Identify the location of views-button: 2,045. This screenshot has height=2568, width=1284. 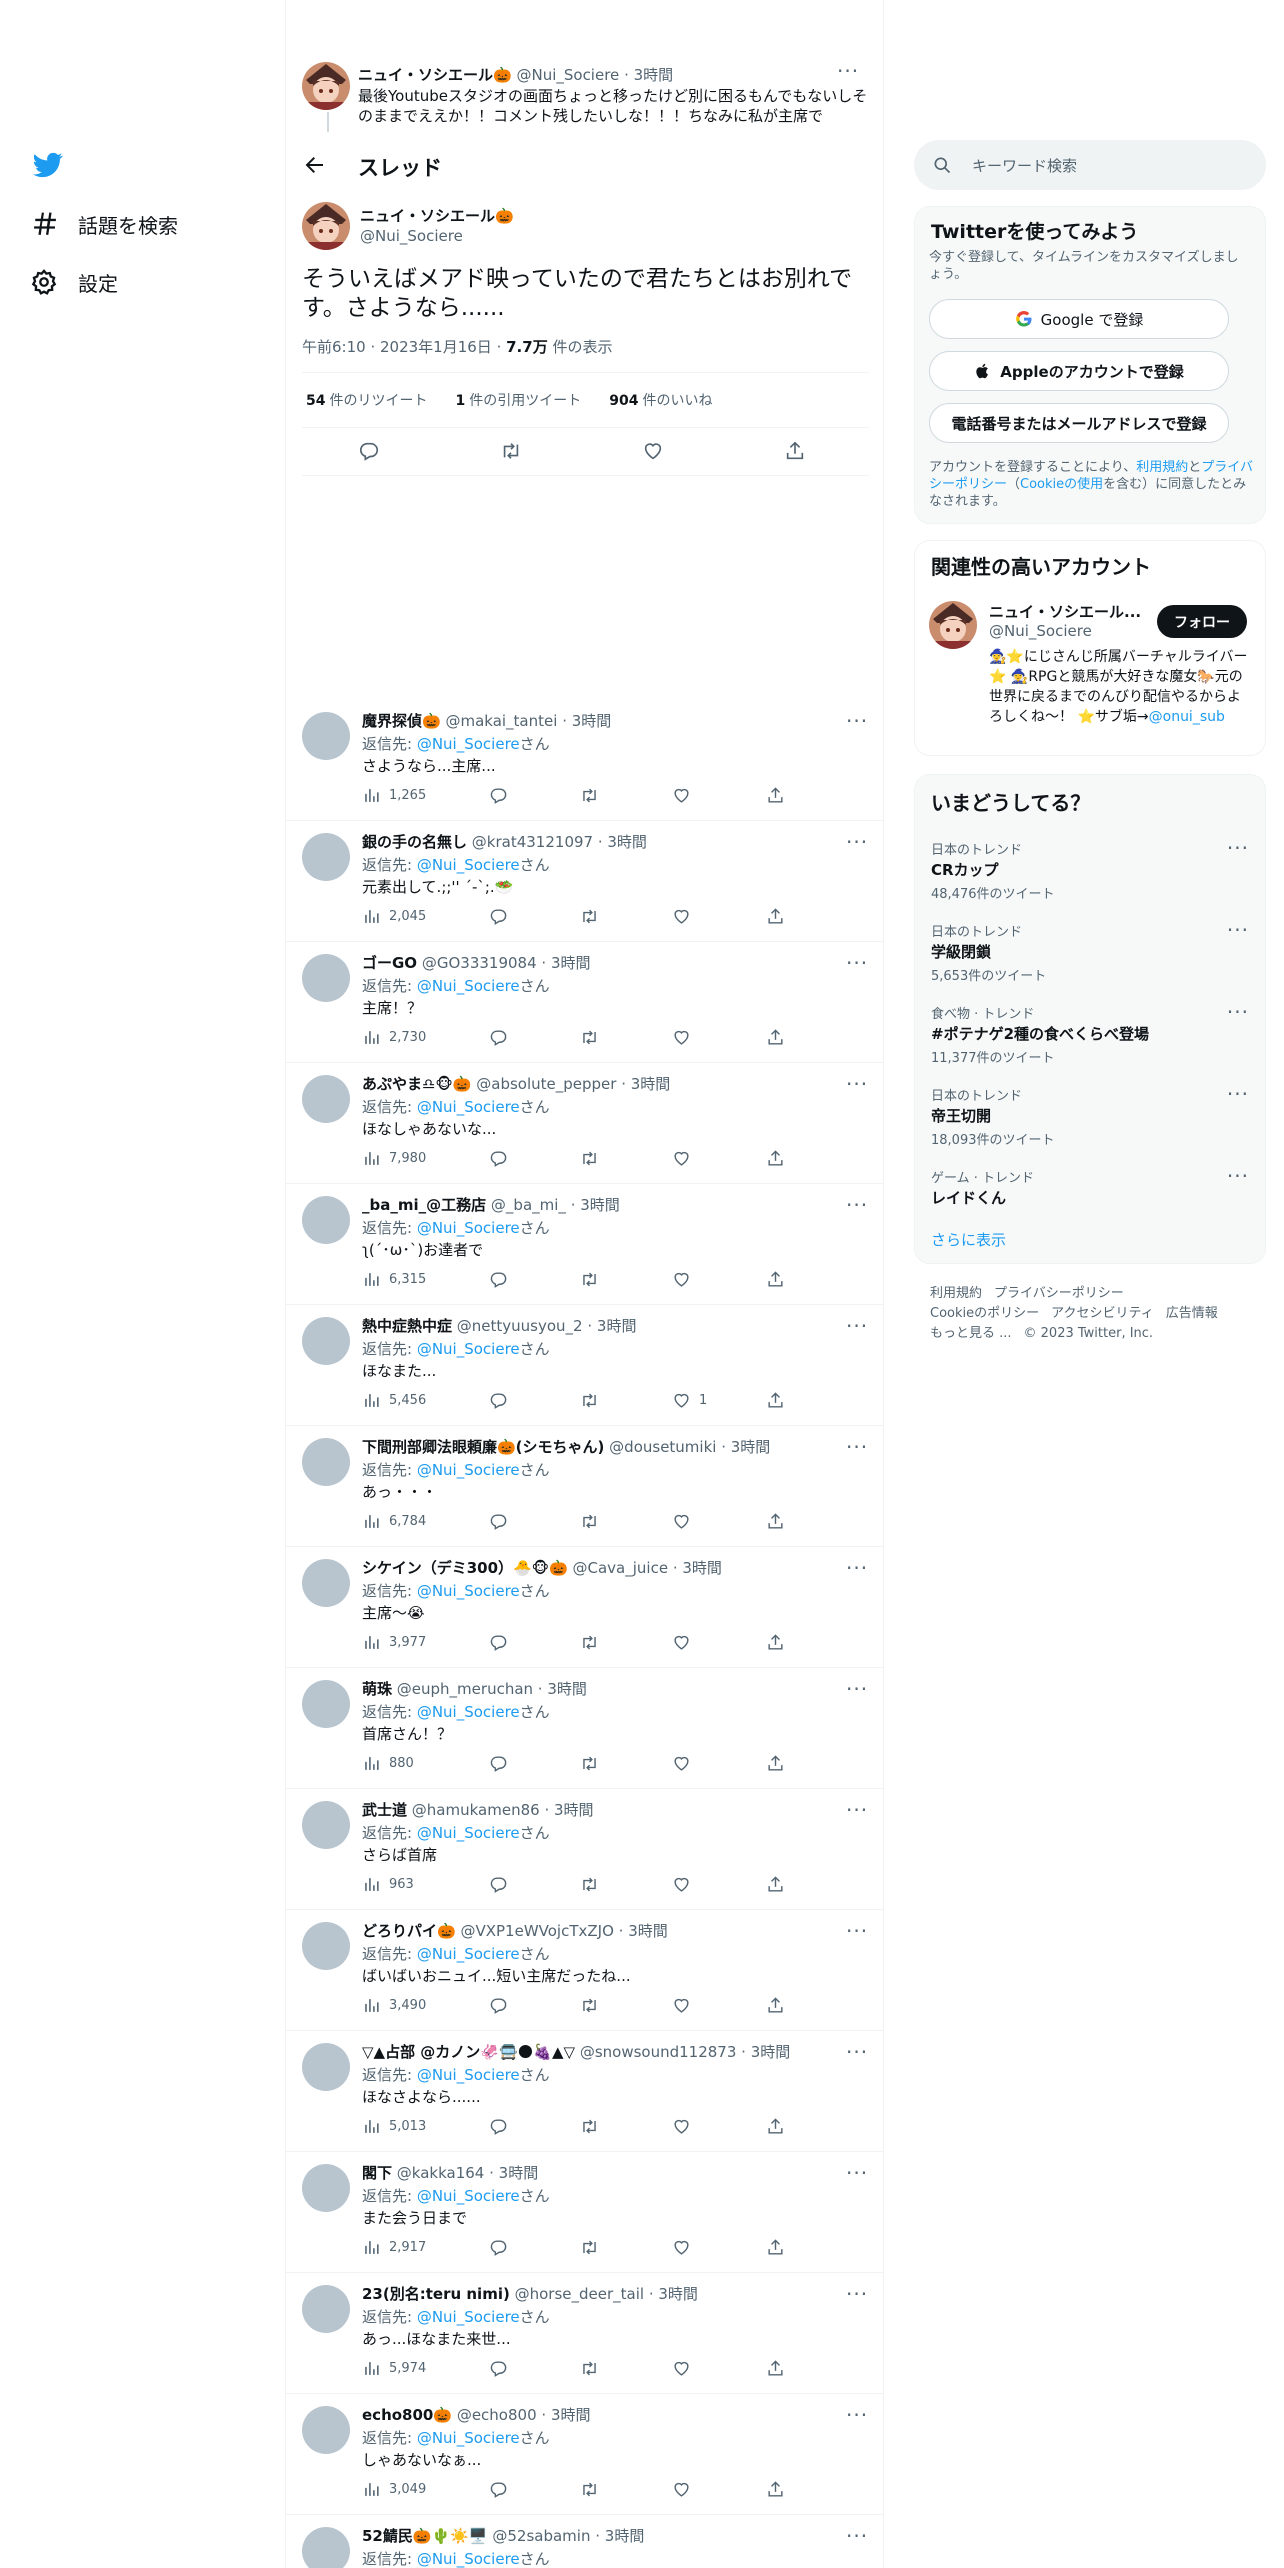
(394, 916).